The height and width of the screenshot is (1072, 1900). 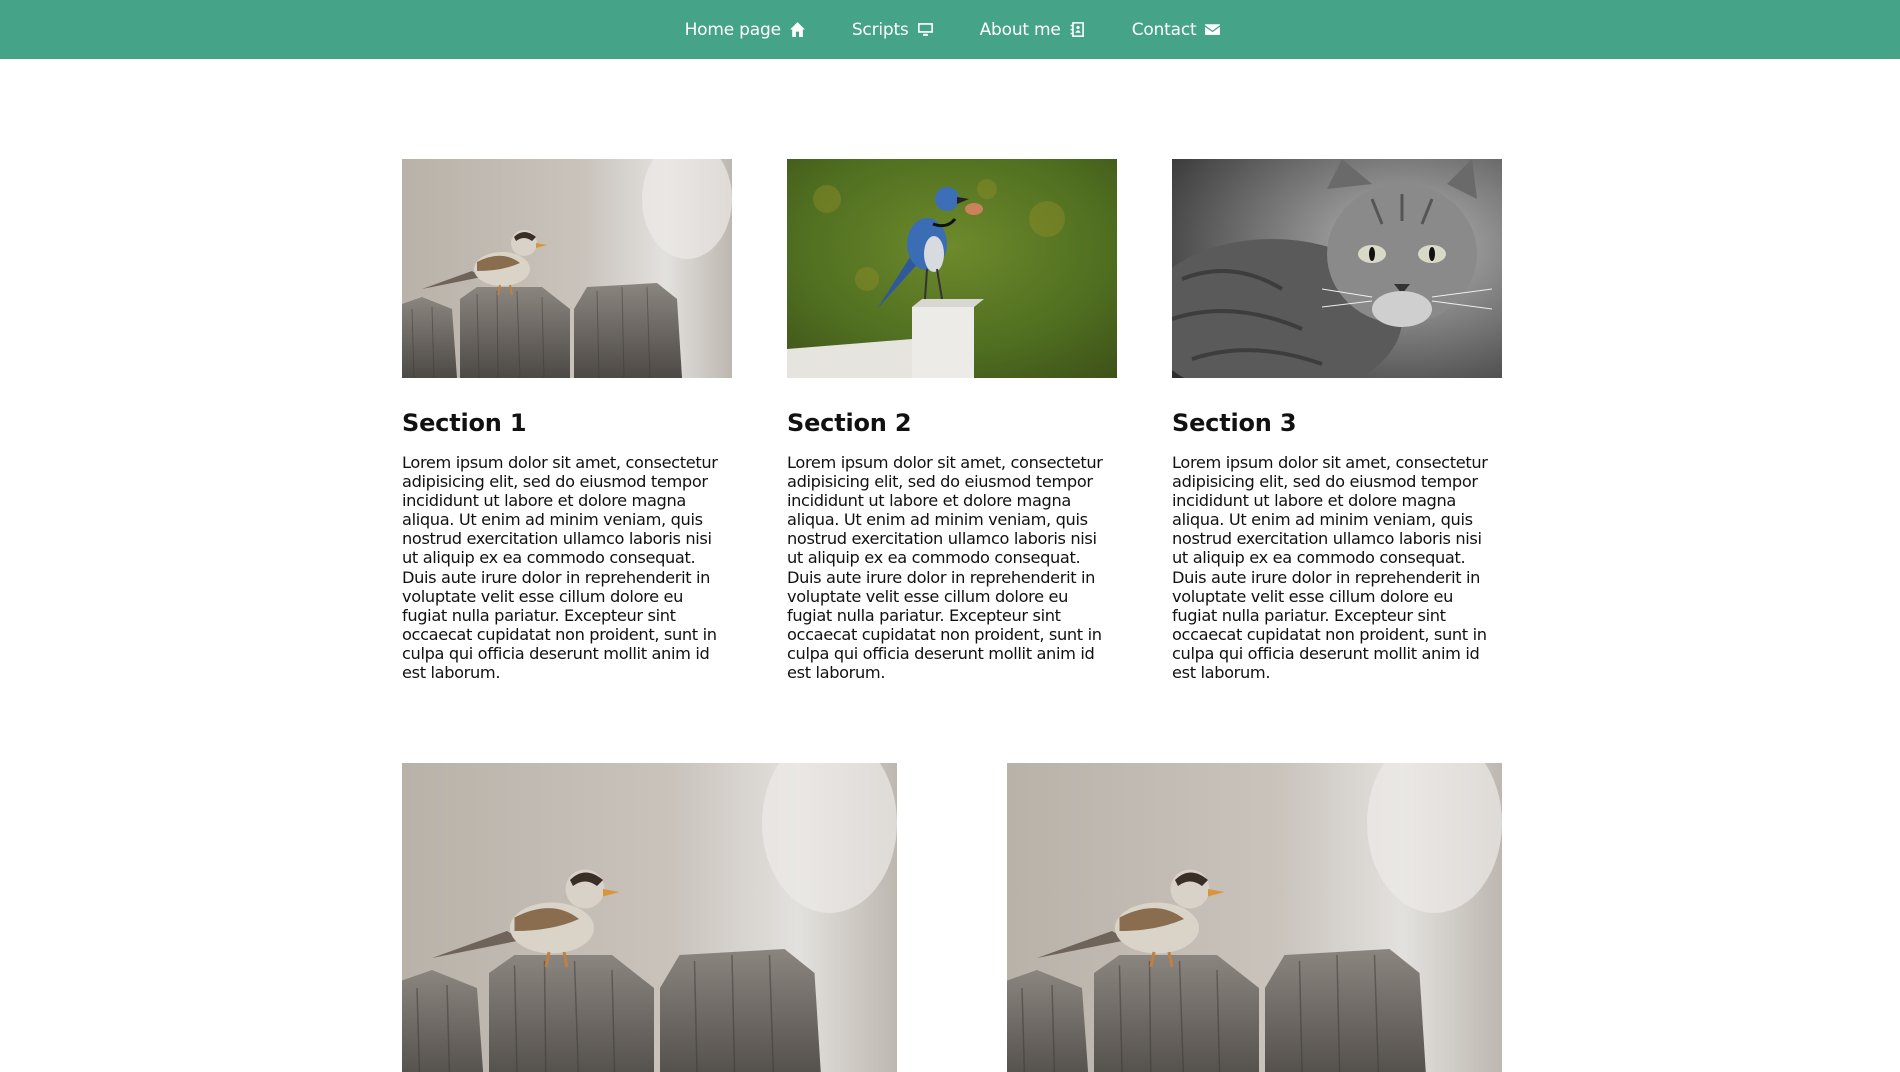 I want to click on home-icon, so click(x=797, y=29).